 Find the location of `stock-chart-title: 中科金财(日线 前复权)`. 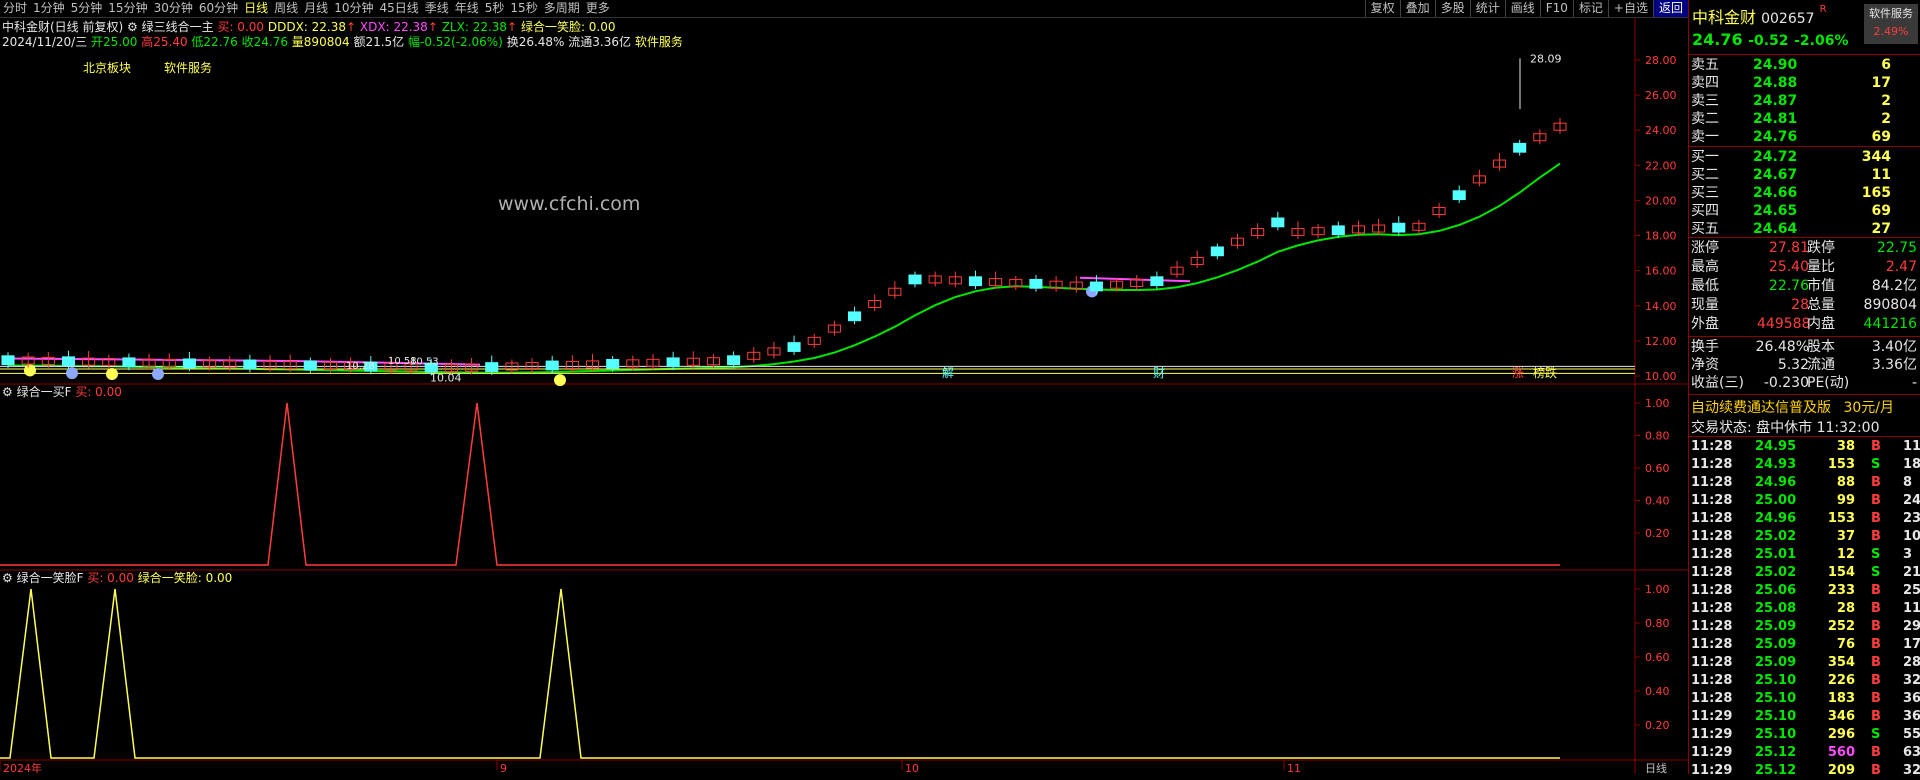

stock-chart-title: 中科金财(日线 前复权) is located at coordinates (63, 27).